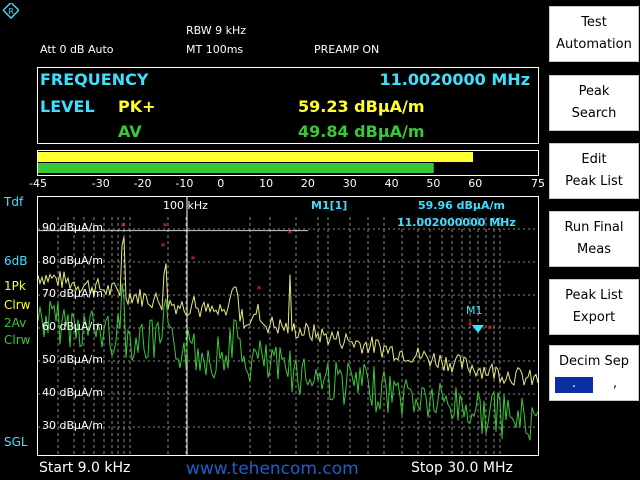  Describe the element at coordinates (72, 326) in the screenshot. I see `y-axis-label: 60 dBµA/m` at that location.